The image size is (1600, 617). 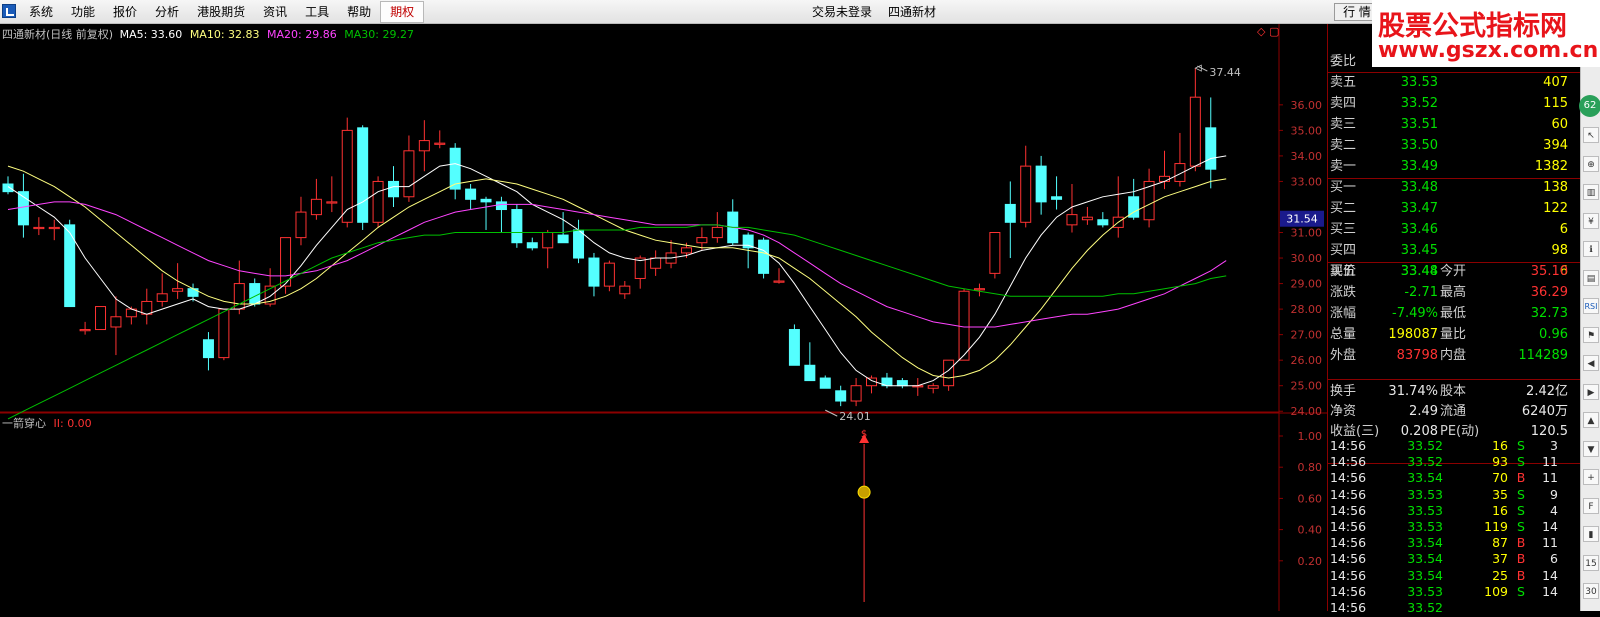 What do you see at coordinates (58, 34) in the screenshot?
I see `chart-title: 四通新材(日线 前复权)` at bounding box center [58, 34].